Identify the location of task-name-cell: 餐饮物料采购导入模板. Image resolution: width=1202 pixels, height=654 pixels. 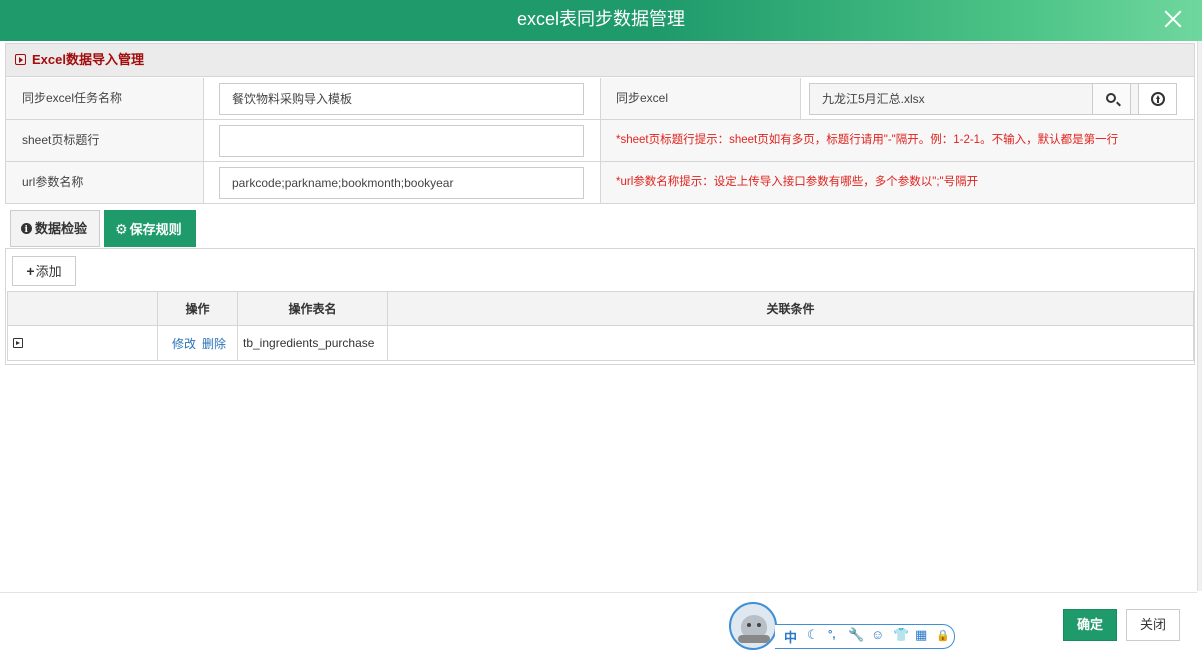
(402, 98).